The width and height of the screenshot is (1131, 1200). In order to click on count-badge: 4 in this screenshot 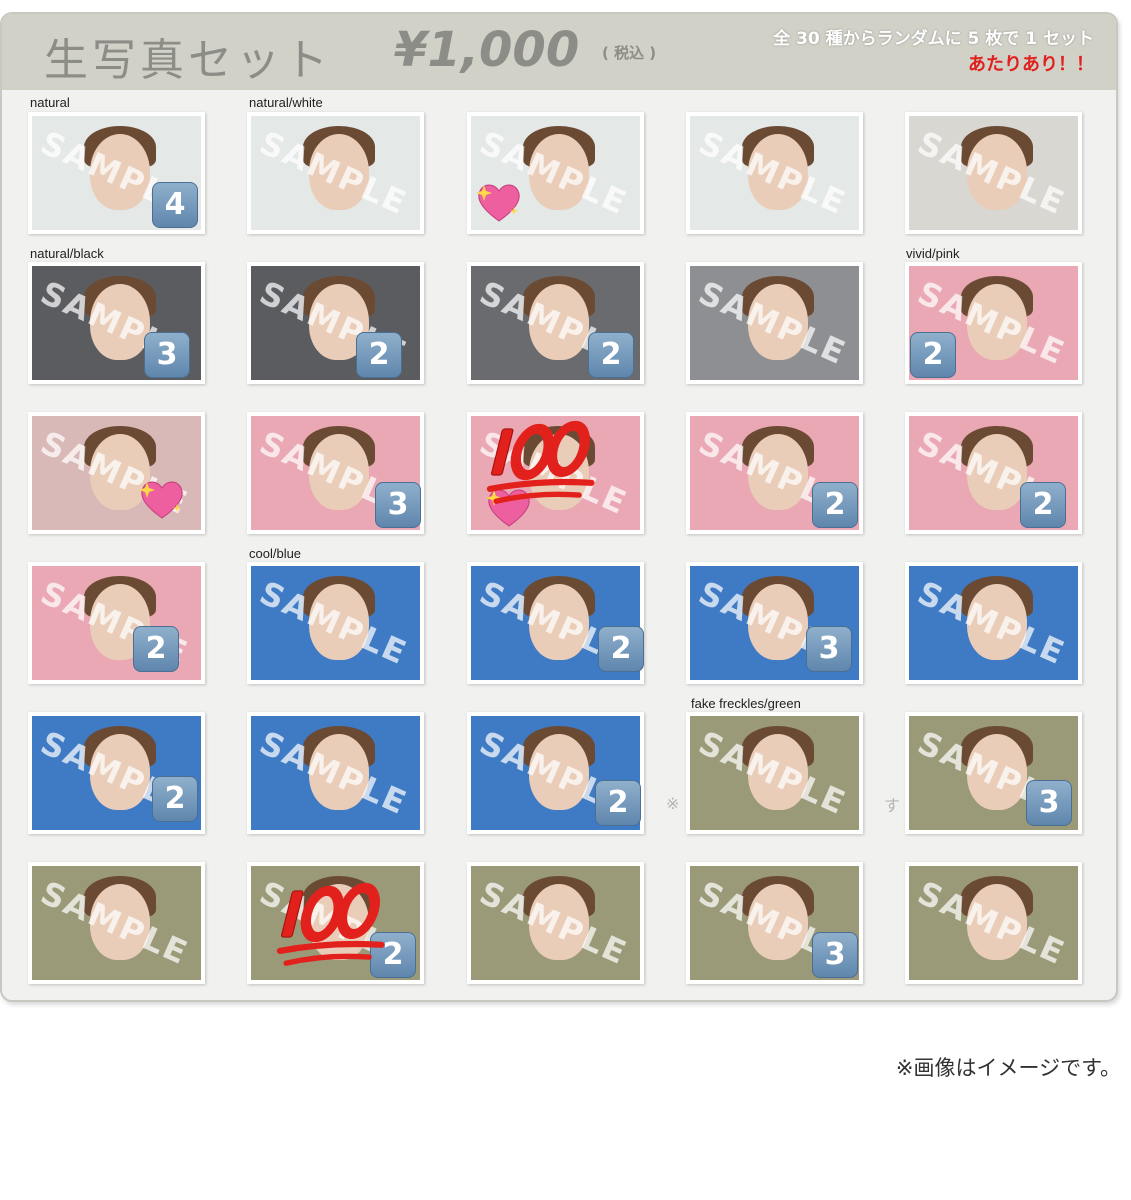, I will do `click(175, 205)`.